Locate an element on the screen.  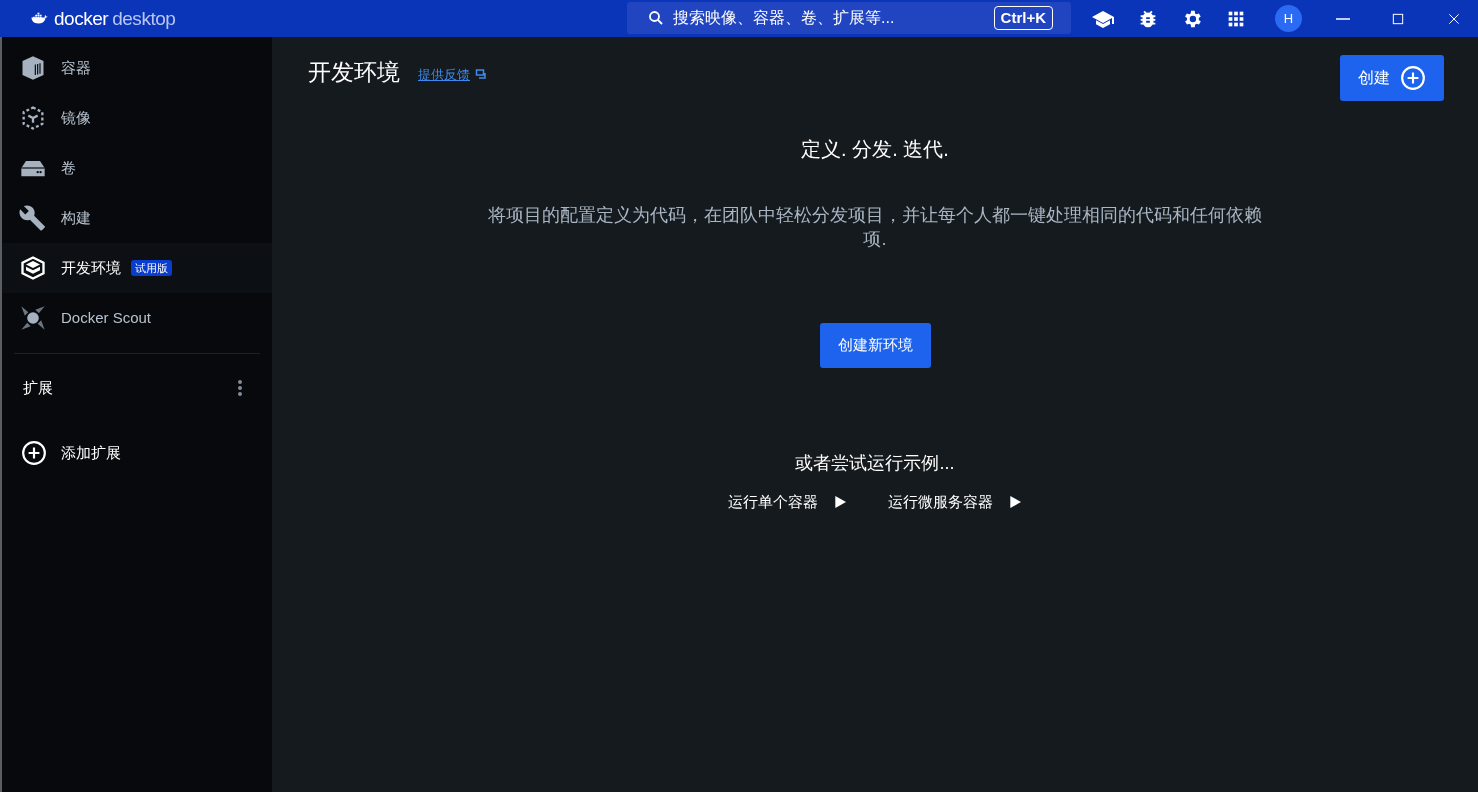
radar-icon is located at coordinates (33, 318).